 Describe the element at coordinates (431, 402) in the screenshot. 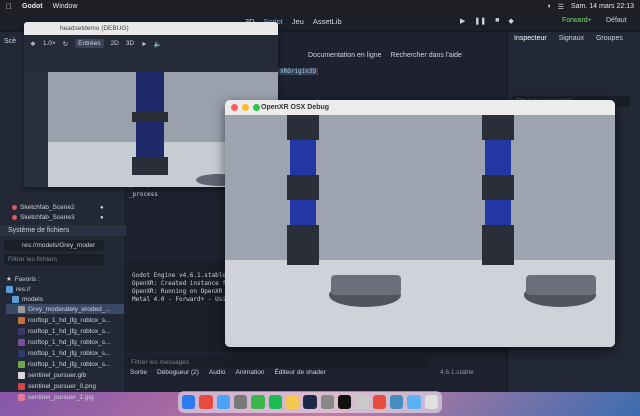

I see `trash-icon` at that location.